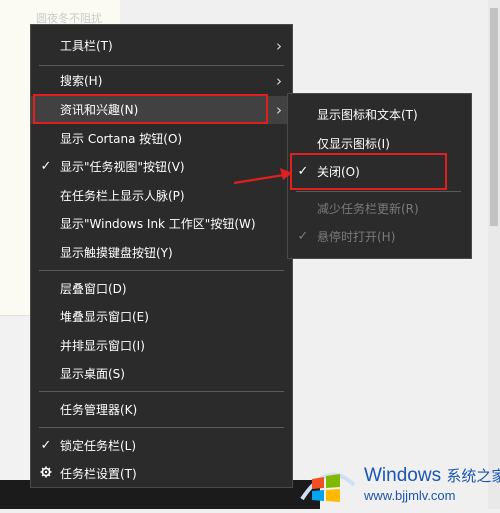 The image size is (500, 513). What do you see at coordinates (379, 172) in the screenshot?
I see `submenu-item-turn-off: ✓ 关闭(O)` at bounding box center [379, 172].